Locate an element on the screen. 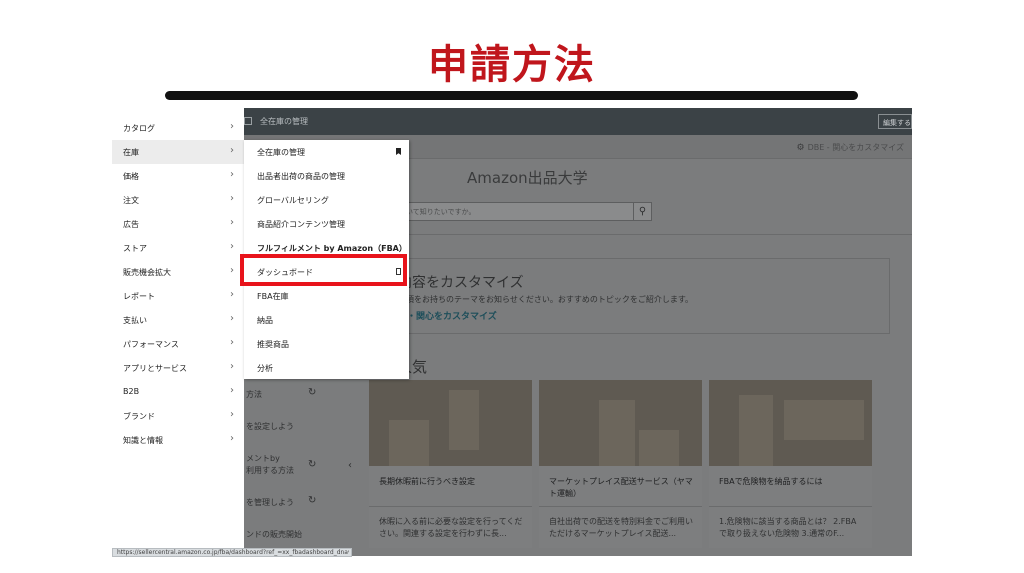 This screenshot has height=573, width=1024. edit-button: 編集する is located at coordinates (895, 121).